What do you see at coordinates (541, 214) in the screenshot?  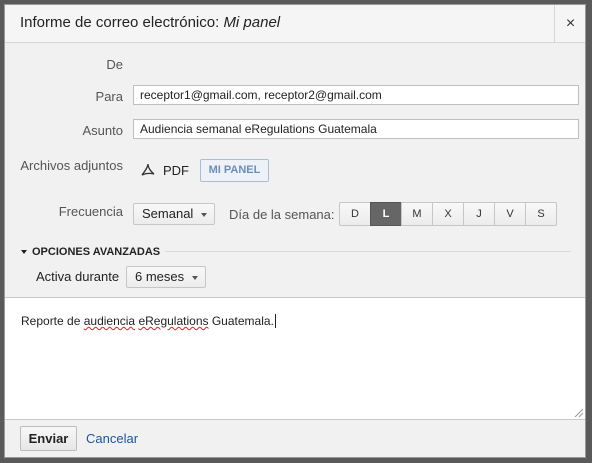 I see `weekday-button-6: S` at bounding box center [541, 214].